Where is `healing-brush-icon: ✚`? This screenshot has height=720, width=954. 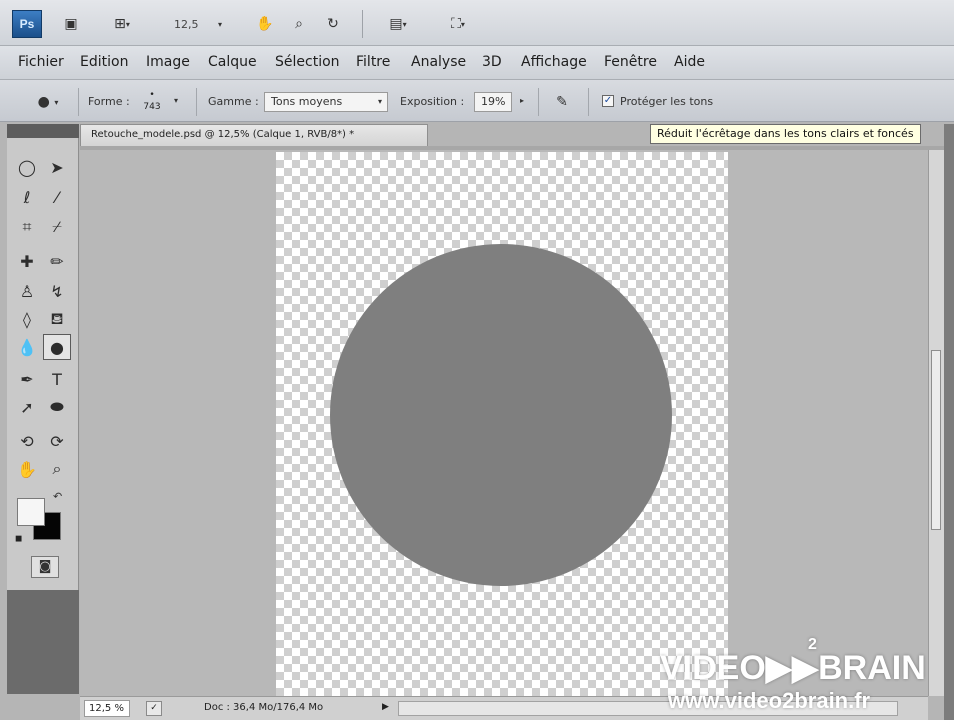 healing-brush-icon: ✚ is located at coordinates (27, 261).